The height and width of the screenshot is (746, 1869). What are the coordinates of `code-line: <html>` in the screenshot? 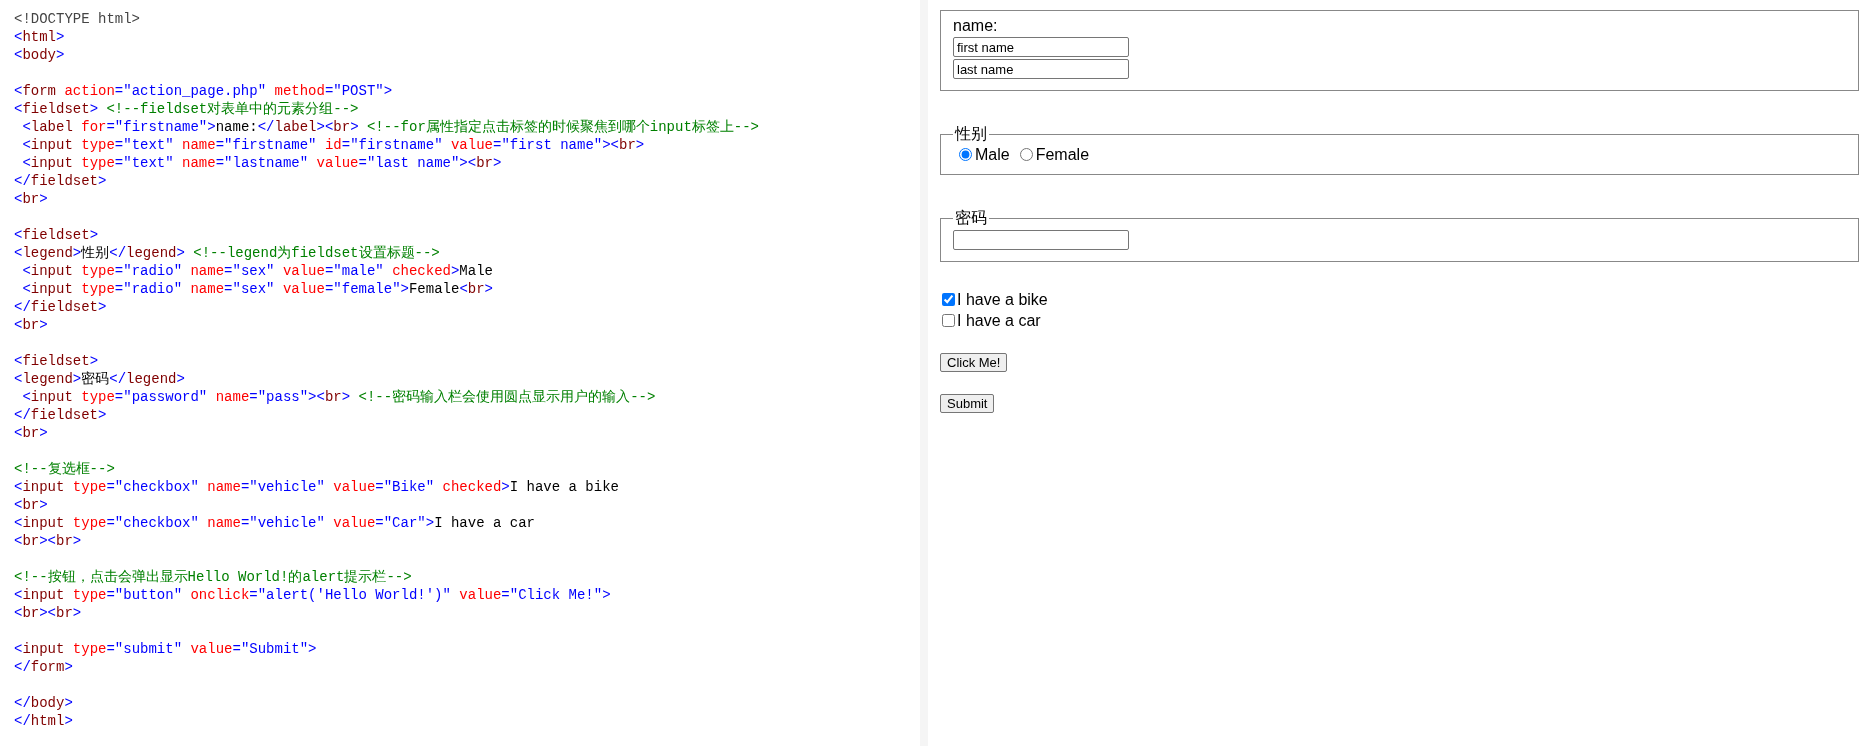 It's located at (39, 37).